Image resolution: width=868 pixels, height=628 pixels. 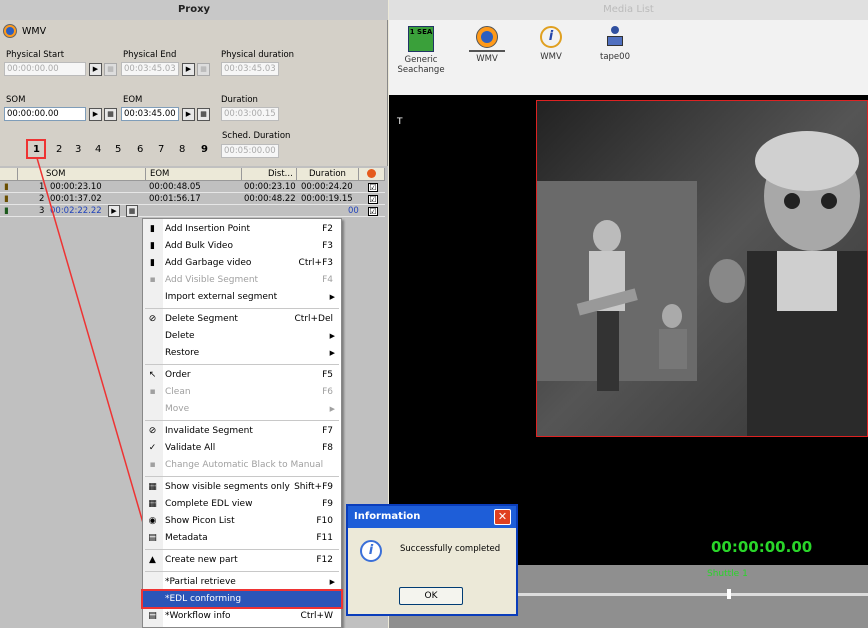 I want to click on bulk-video-icon: ▮, so click(x=152, y=246).